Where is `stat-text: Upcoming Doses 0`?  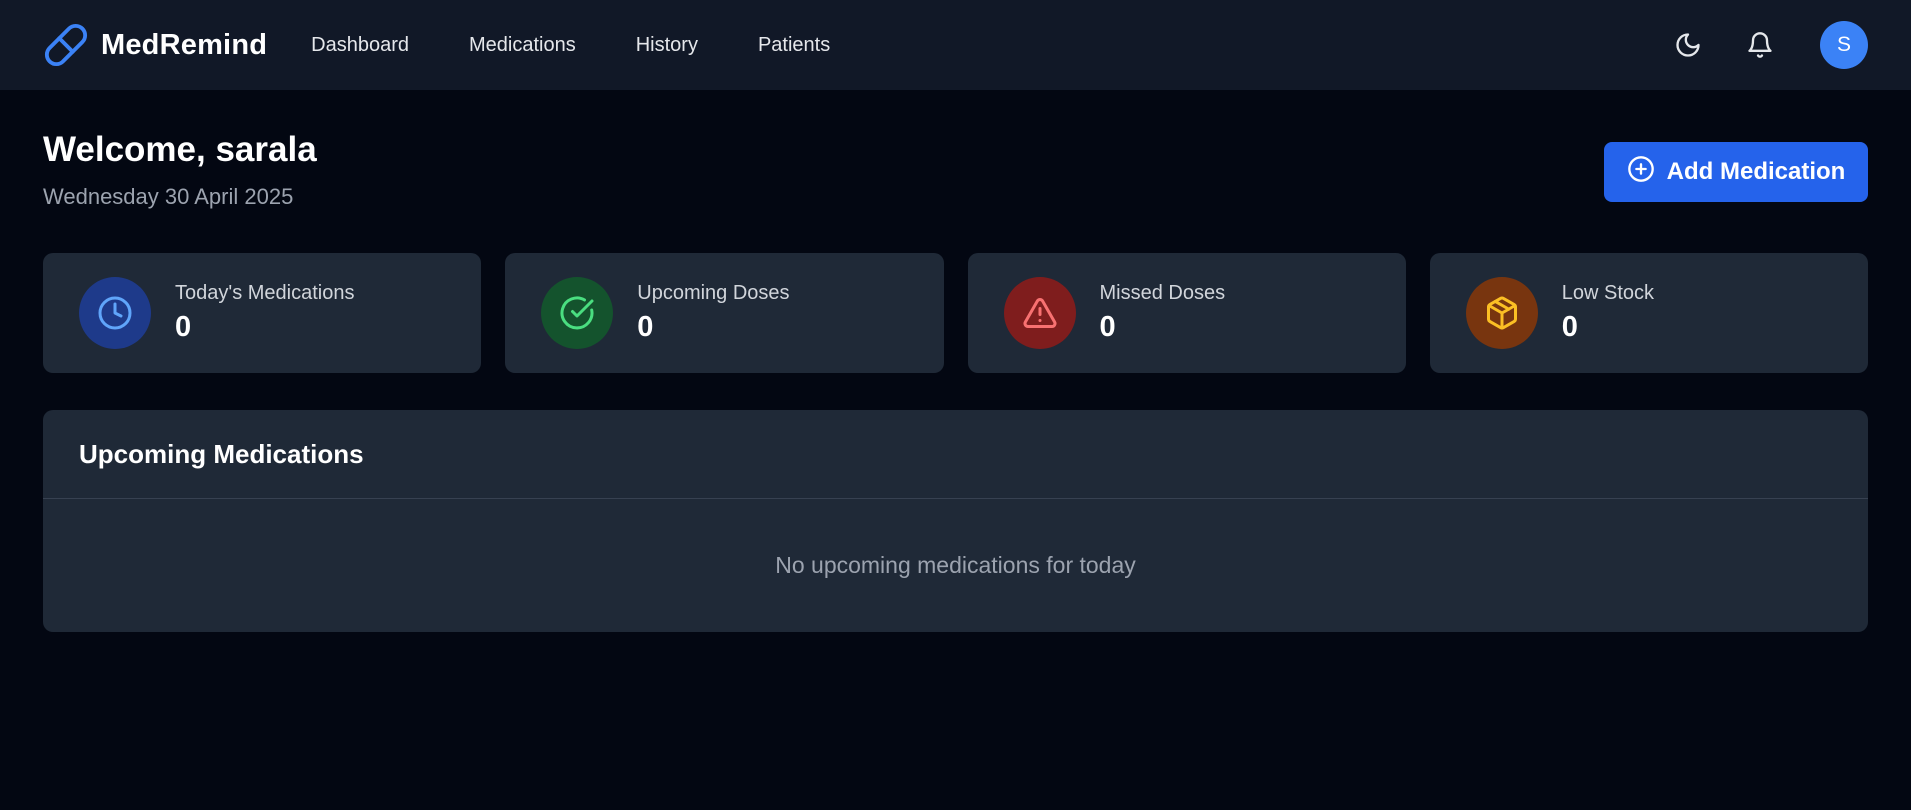 stat-text: Upcoming Doses 0 is located at coordinates (713, 313).